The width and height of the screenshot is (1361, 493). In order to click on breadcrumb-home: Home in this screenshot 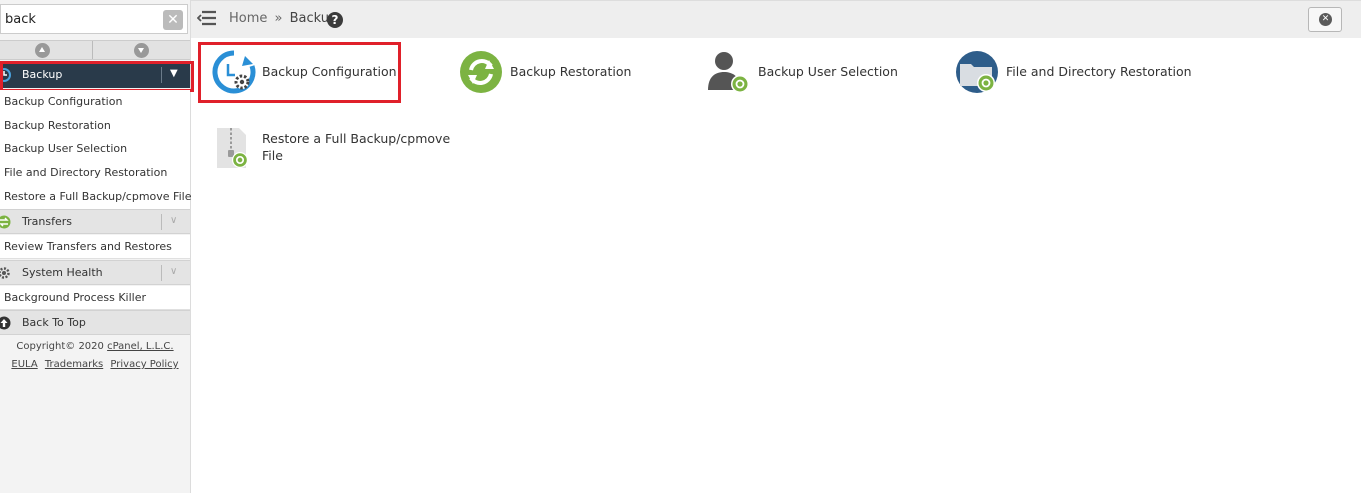, I will do `click(248, 18)`.